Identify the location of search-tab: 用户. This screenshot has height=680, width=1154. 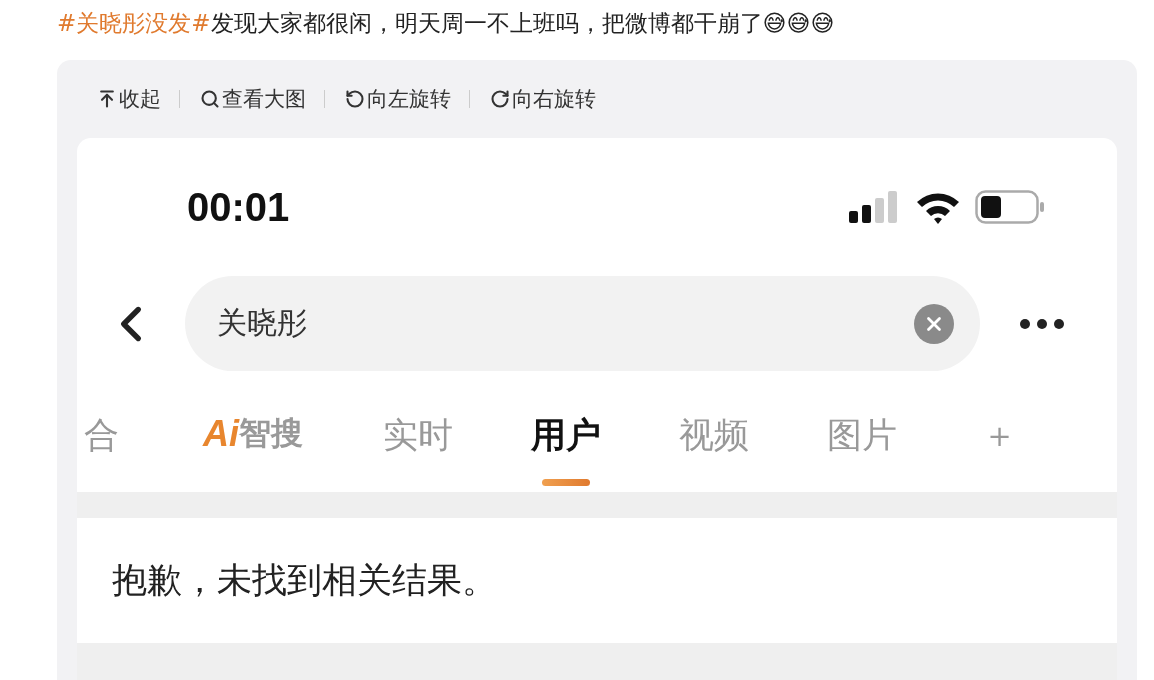
(566, 452).